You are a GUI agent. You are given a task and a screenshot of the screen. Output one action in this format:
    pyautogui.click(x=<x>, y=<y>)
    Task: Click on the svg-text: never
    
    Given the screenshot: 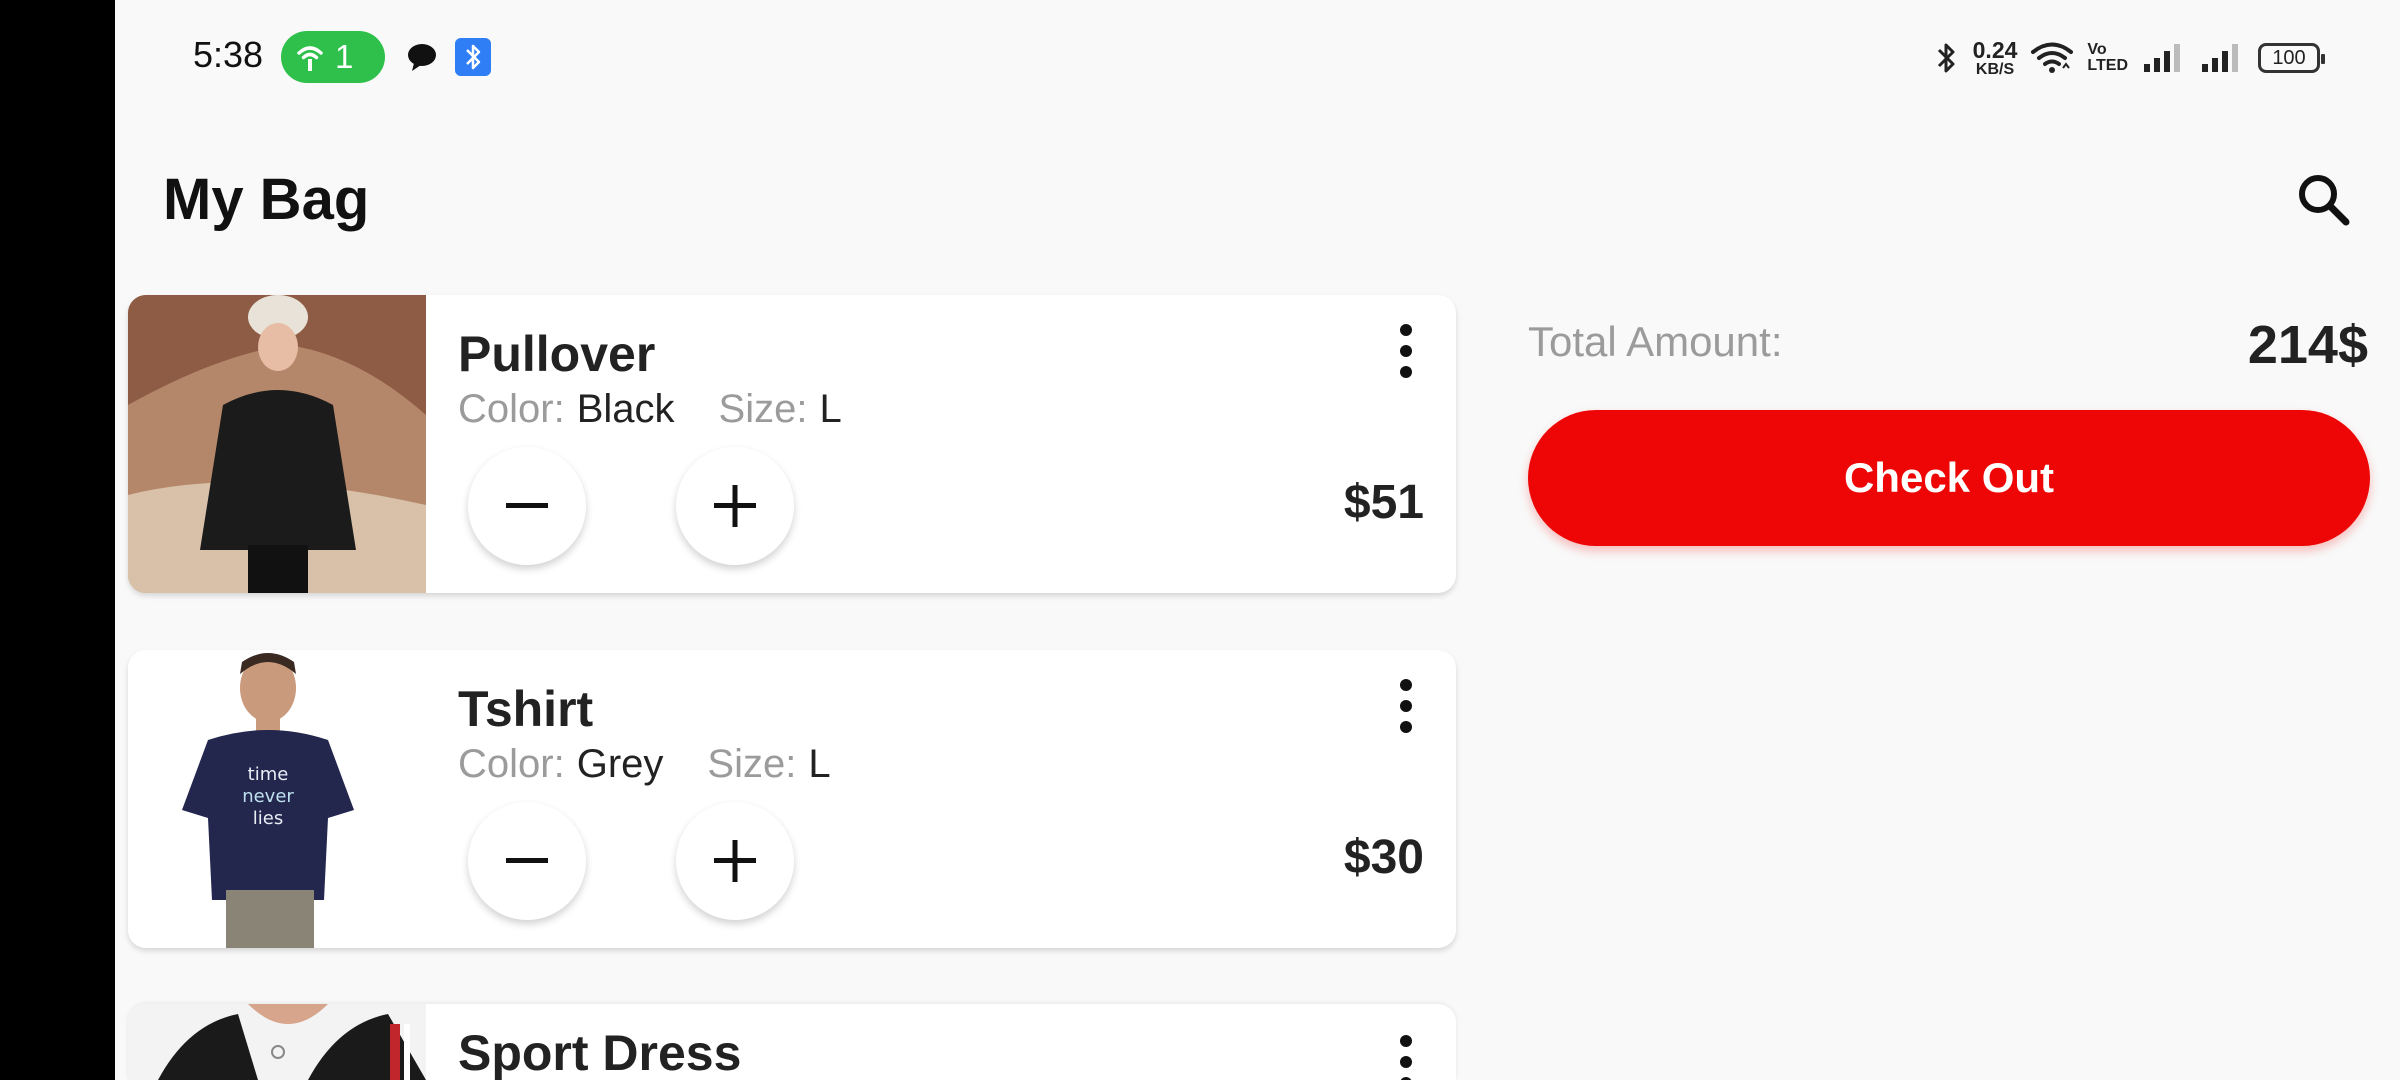 What is the action you would take?
    pyautogui.click(x=268, y=796)
    